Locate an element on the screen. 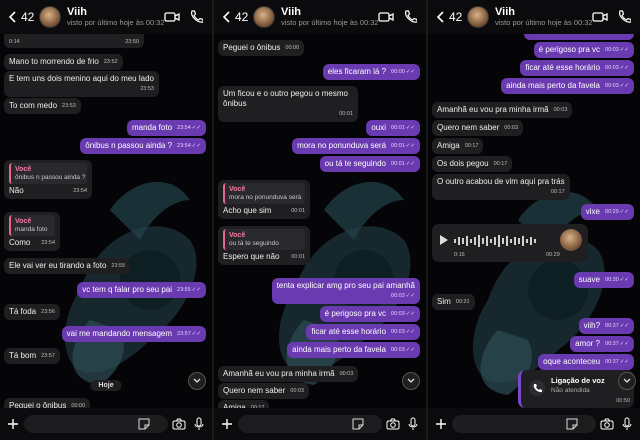 This screenshot has width=640, height=440. reply-bubble: Você ônibus n passou ainda ? Não 23:54 is located at coordinates (48, 179).